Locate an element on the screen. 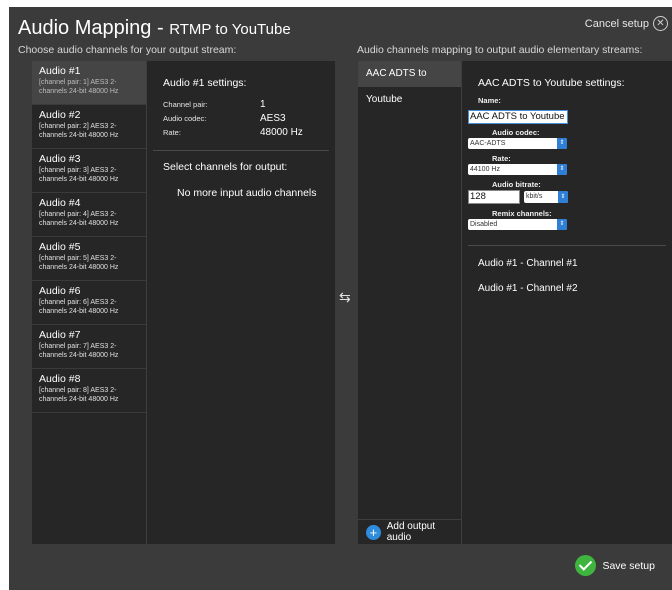 This screenshot has height=590, width=672. remix-channels-select: Disabled ⇕ is located at coordinates (517, 224).